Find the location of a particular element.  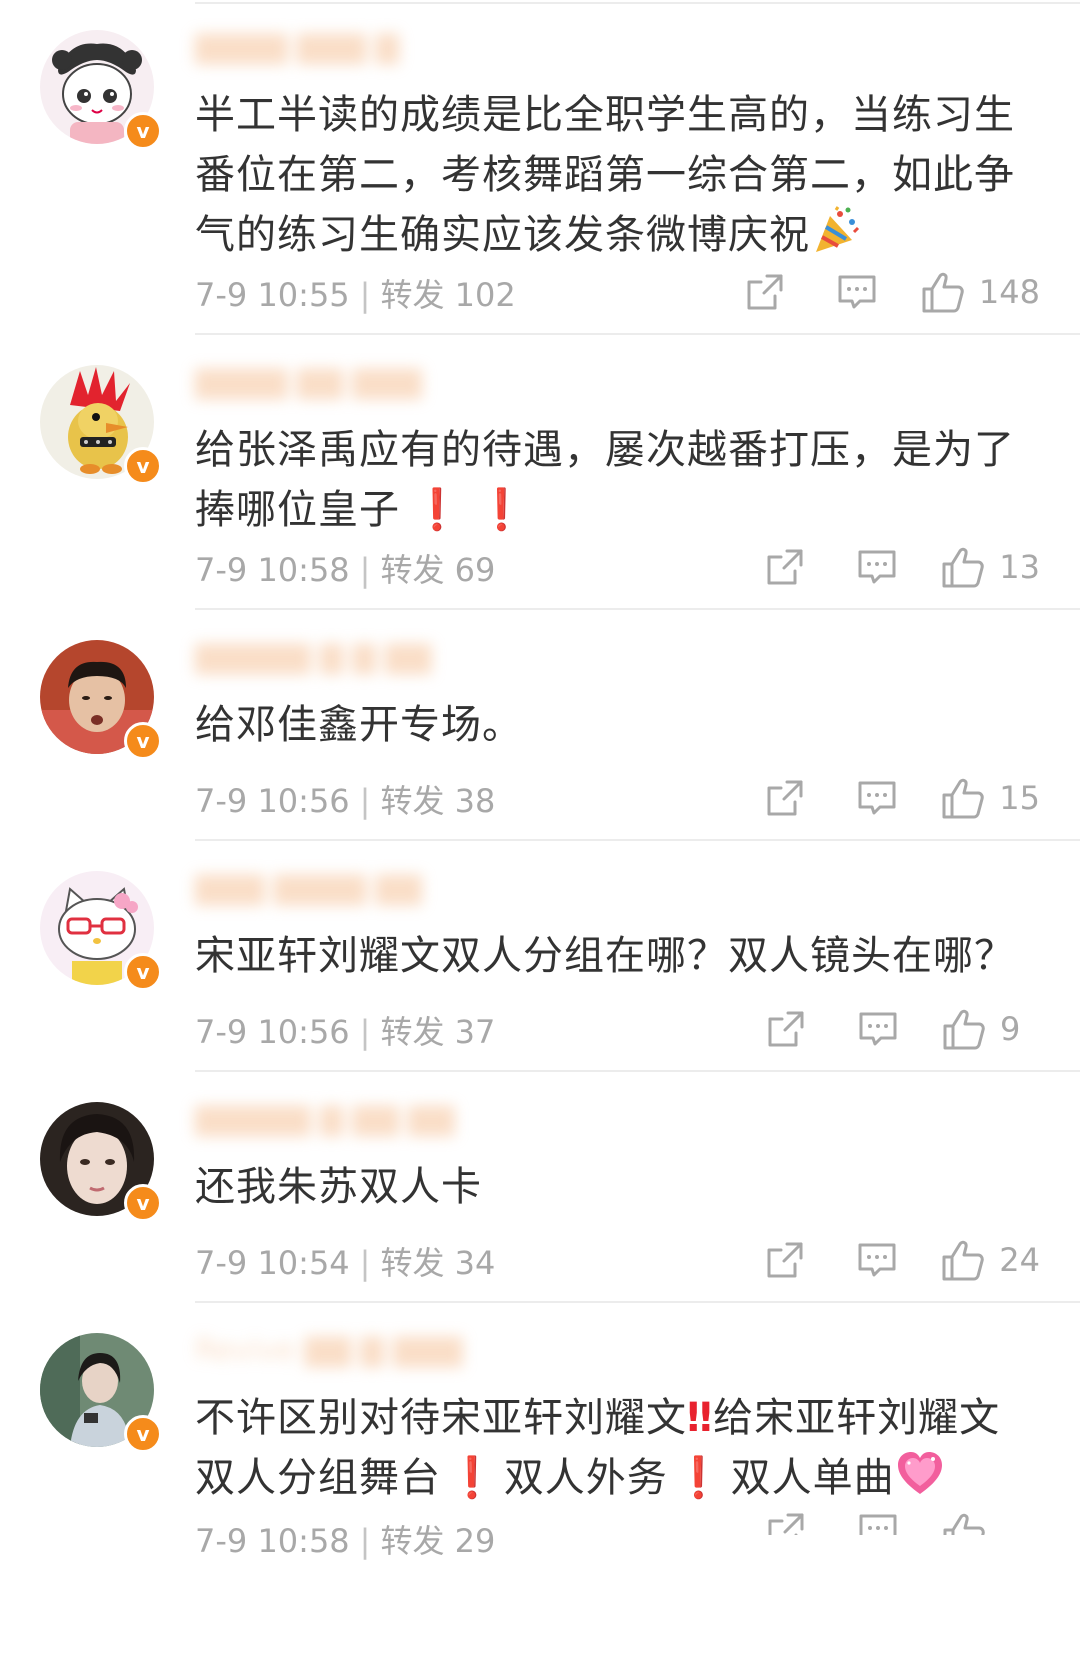

repost-count: 34 is located at coordinates (475, 1263).